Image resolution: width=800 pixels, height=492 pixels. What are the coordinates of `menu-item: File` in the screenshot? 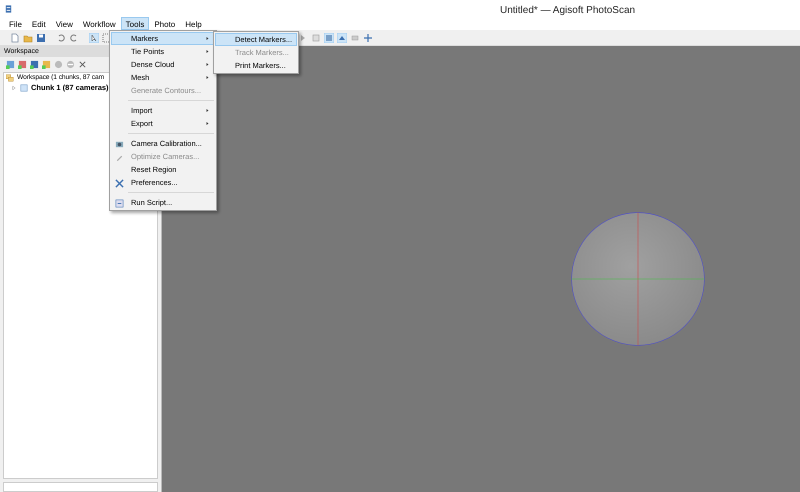 It's located at (15, 23).